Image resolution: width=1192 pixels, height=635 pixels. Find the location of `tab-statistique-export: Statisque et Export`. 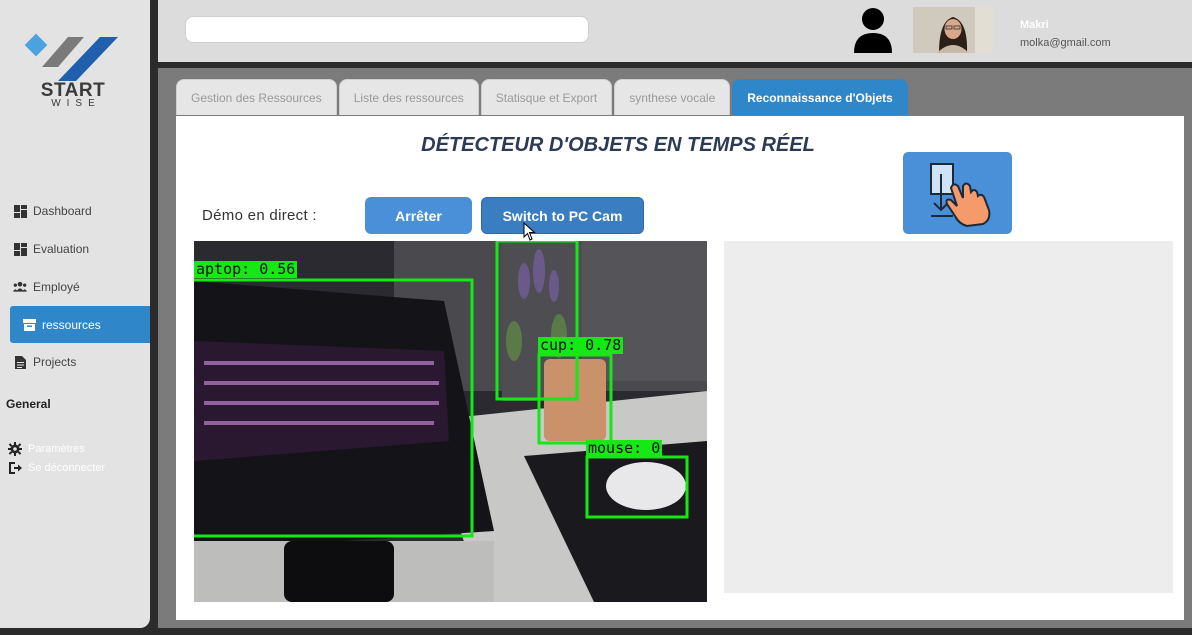

tab-statistique-export: Statisque et Export is located at coordinates (546, 97).